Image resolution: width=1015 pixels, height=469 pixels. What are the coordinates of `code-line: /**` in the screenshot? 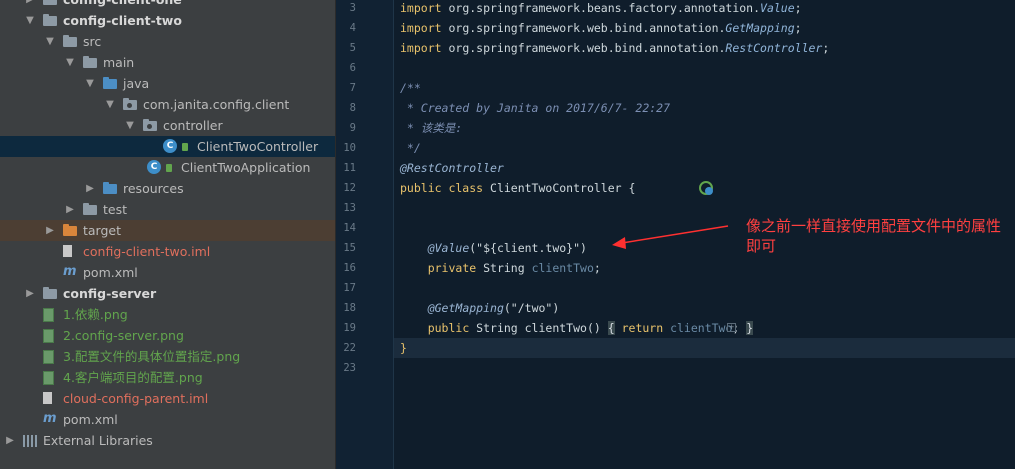 It's located at (410, 88).